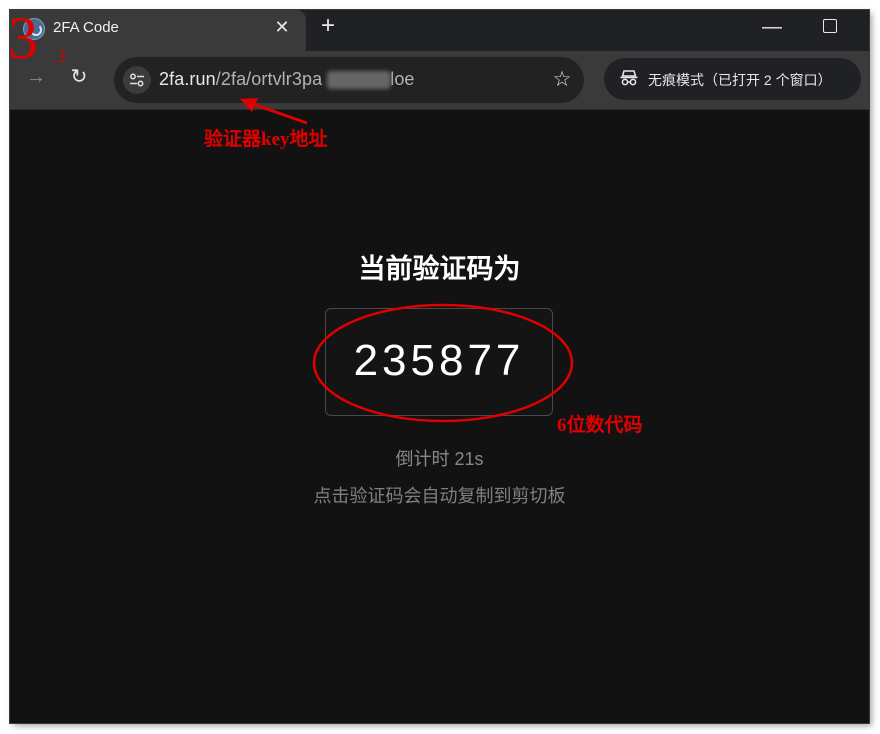 The image size is (880, 734). What do you see at coordinates (278, 113) in the screenshot?
I see `annotation-arrow-line` at bounding box center [278, 113].